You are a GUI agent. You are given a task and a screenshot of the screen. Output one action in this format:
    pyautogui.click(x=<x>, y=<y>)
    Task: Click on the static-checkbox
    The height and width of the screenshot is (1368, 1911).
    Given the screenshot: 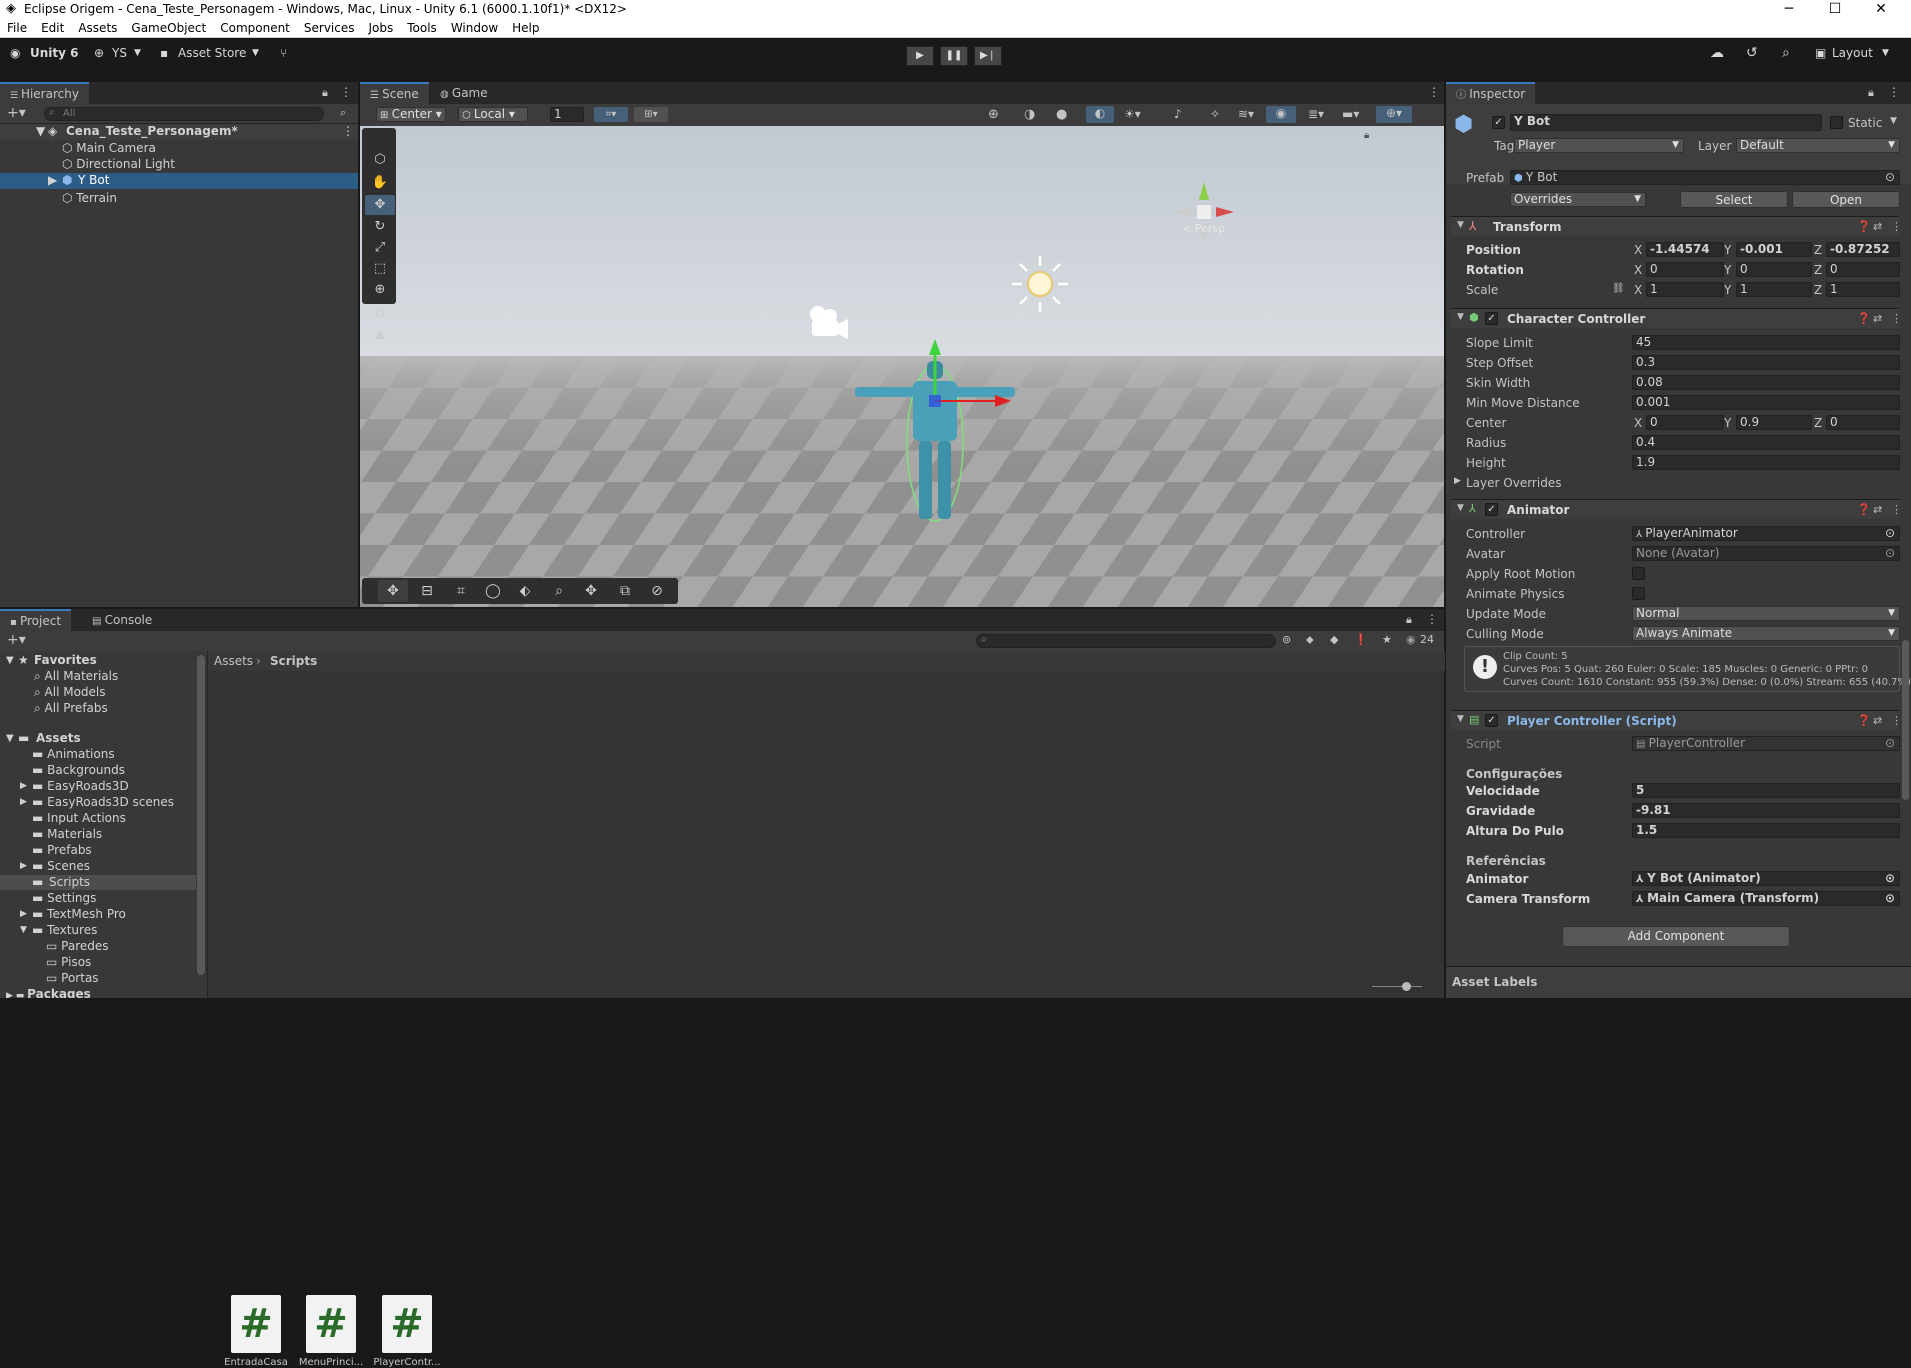 What is the action you would take?
    pyautogui.click(x=1836, y=122)
    